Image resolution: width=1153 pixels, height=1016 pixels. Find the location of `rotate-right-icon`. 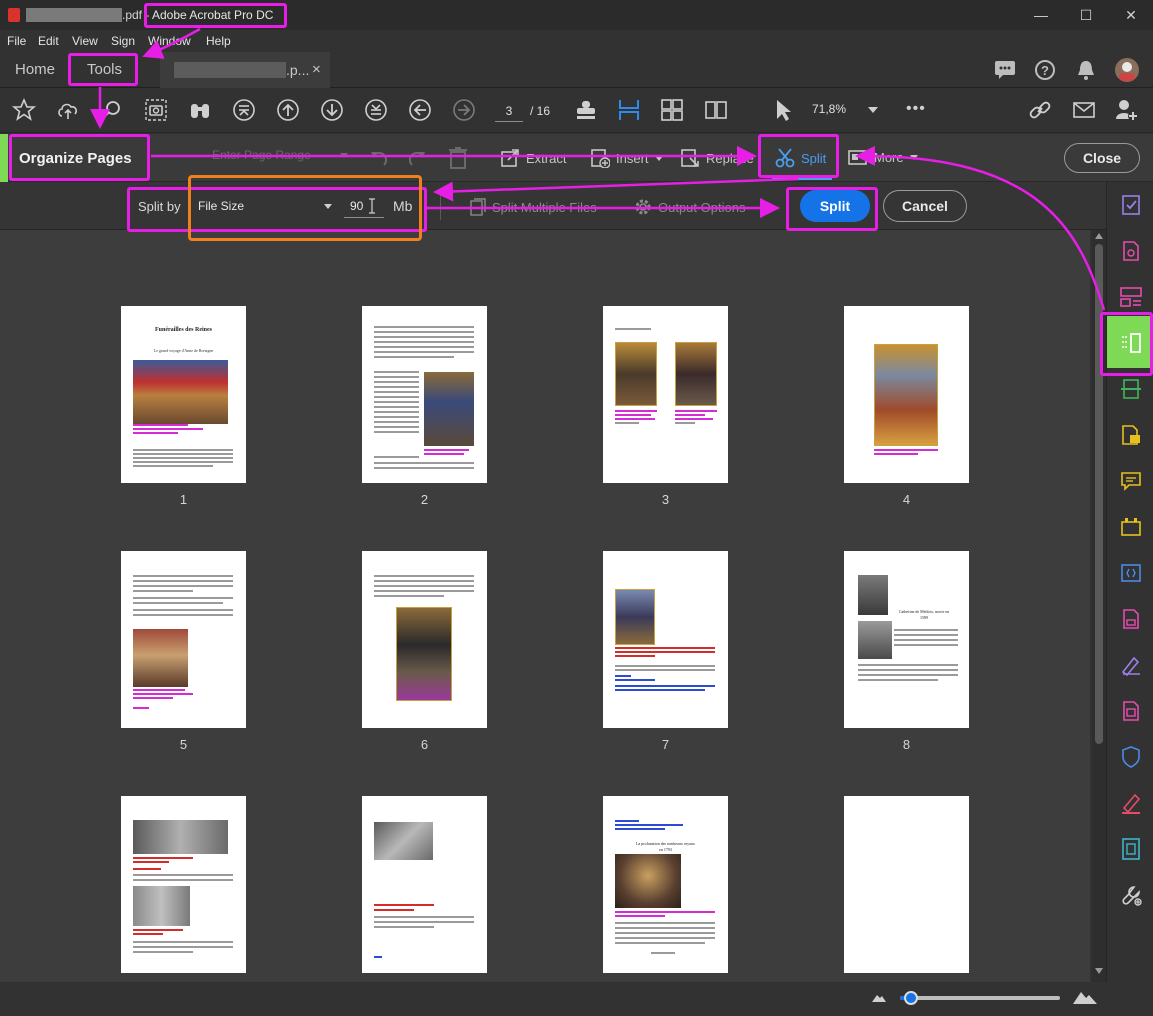

rotate-right-icon is located at coordinates (417, 158).